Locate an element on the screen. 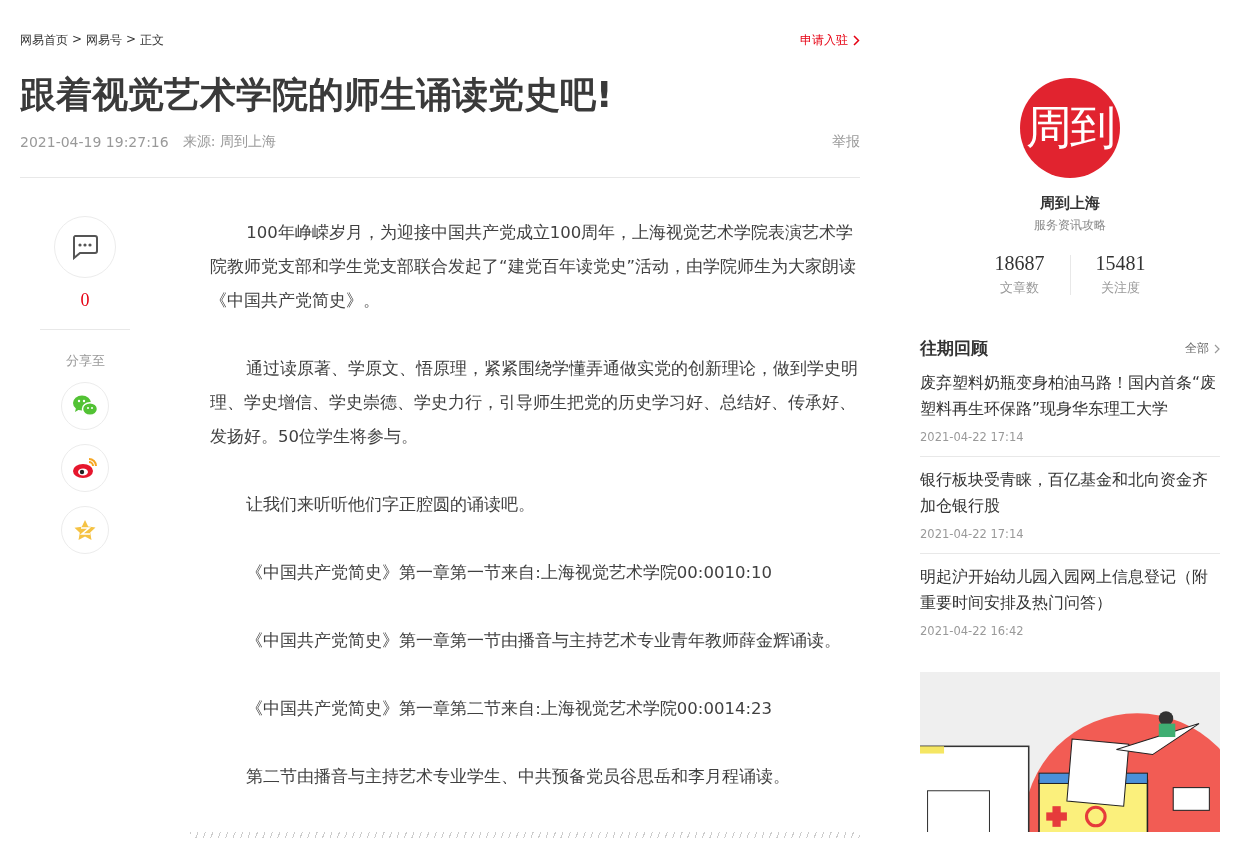 This screenshot has width=1233, height=841. stat-value: 15481 is located at coordinates (1120, 263).